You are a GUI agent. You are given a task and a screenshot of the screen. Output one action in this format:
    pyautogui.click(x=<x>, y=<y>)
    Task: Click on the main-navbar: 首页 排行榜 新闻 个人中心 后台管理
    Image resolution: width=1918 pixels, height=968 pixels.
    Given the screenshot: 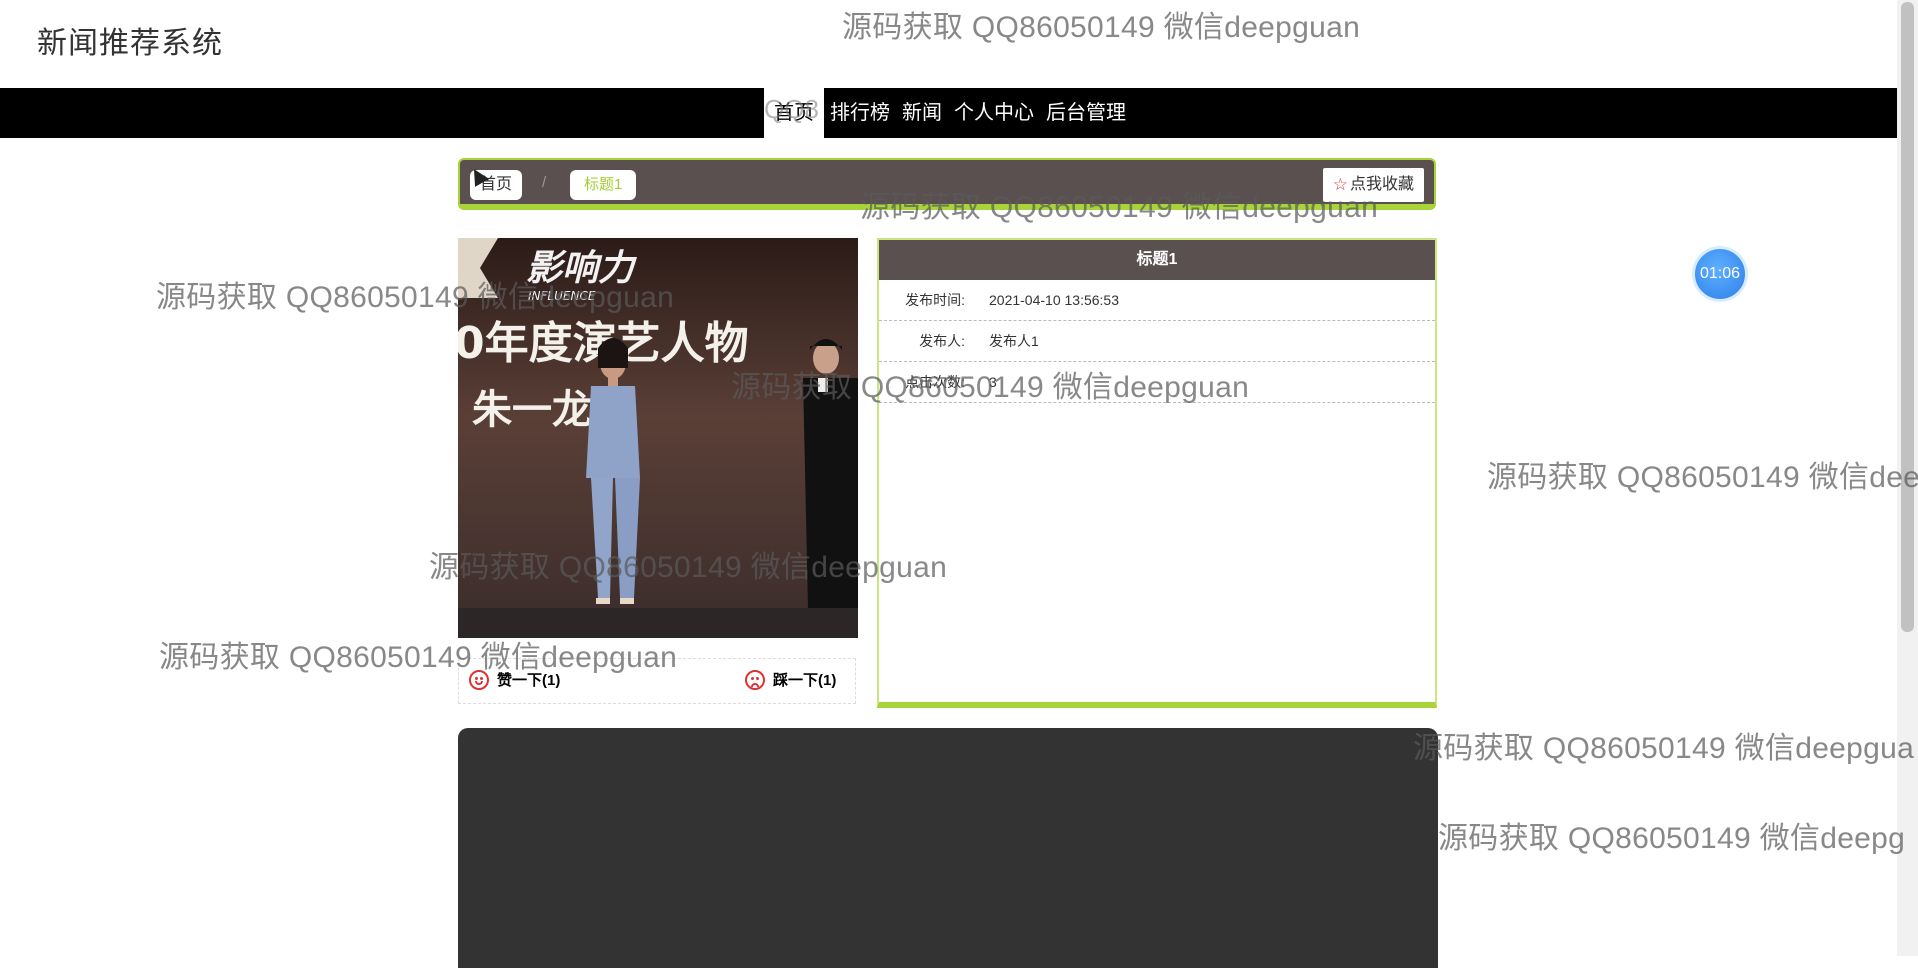 What is the action you would take?
    pyautogui.click(x=948, y=113)
    